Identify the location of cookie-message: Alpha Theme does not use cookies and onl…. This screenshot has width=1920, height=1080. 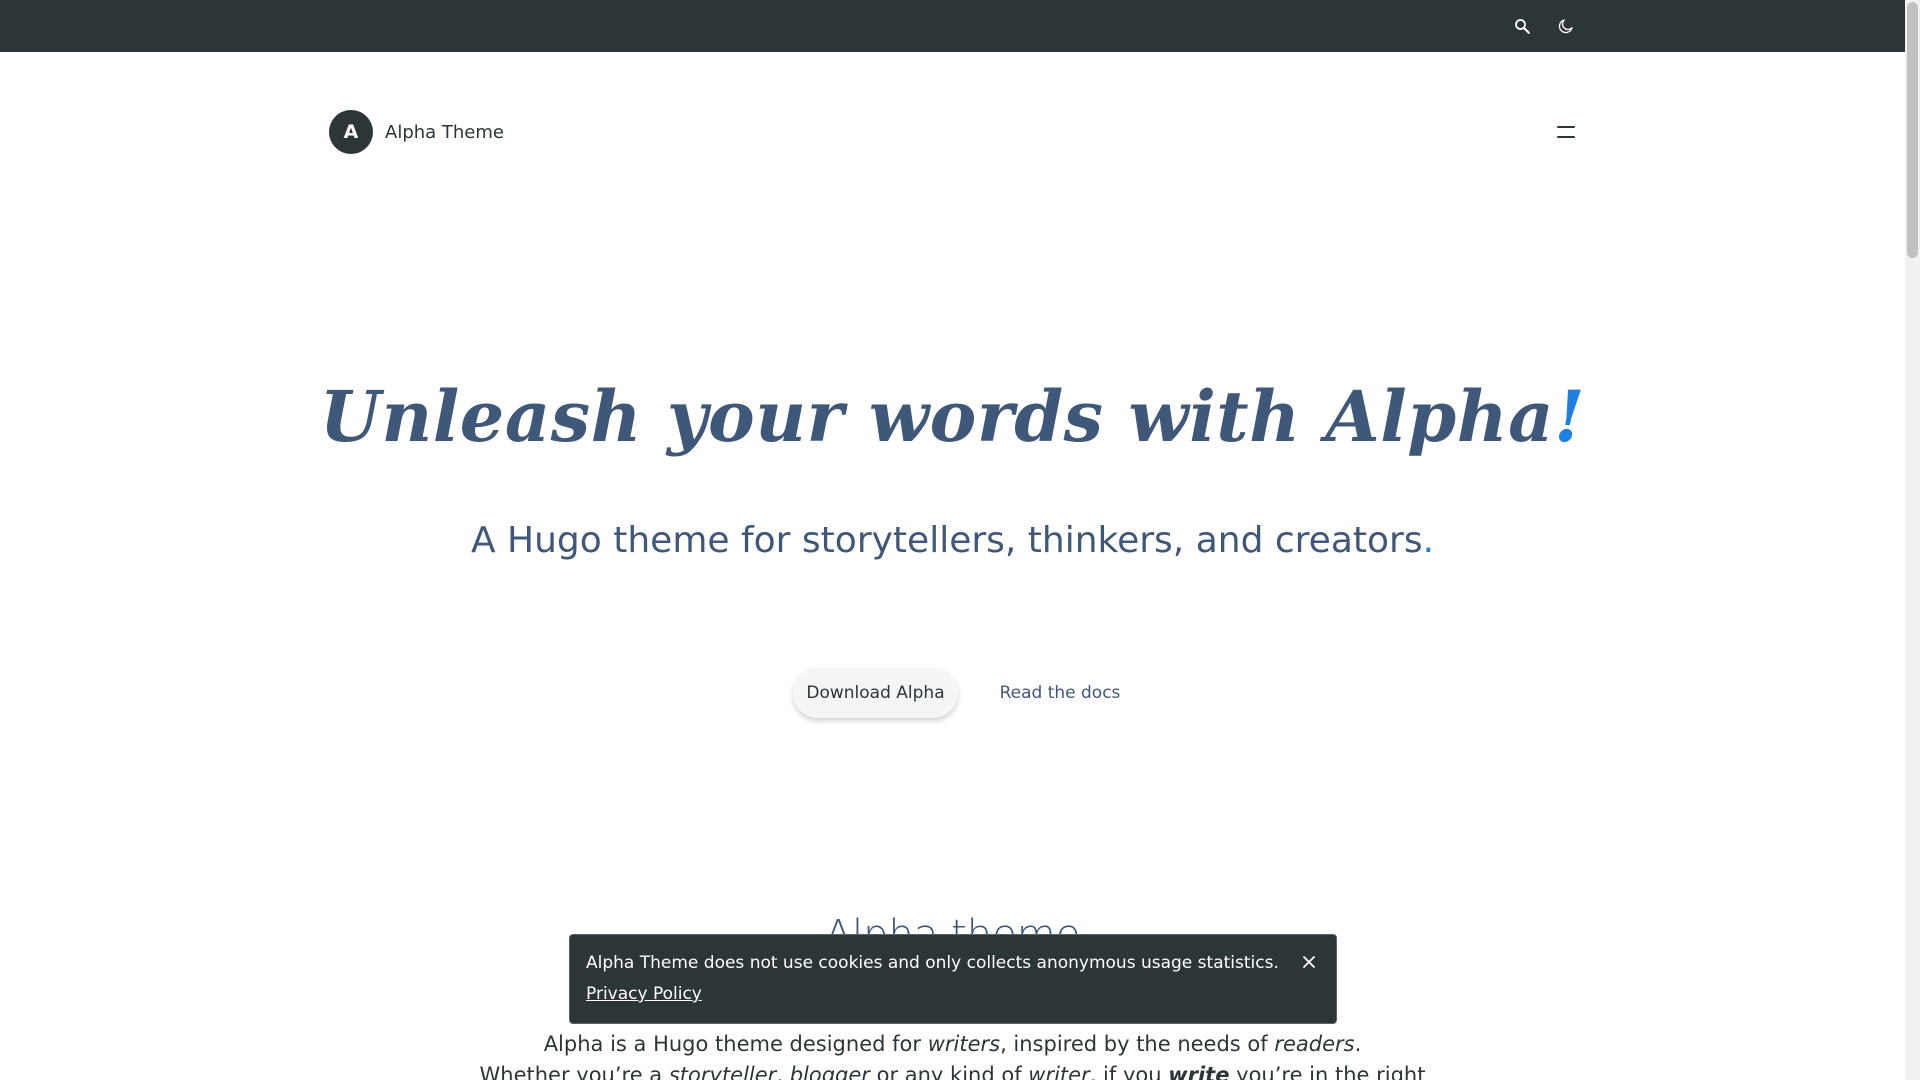
(932, 963).